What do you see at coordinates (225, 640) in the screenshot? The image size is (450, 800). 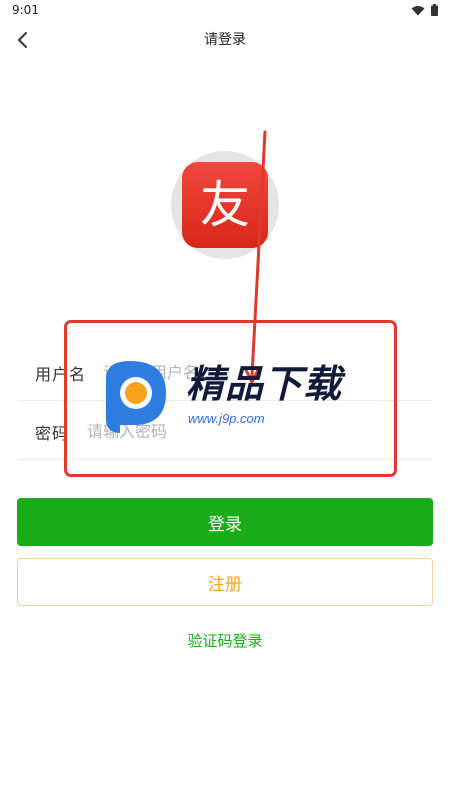 I see `sms-login-link: 验证码登录` at bounding box center [225, 640].